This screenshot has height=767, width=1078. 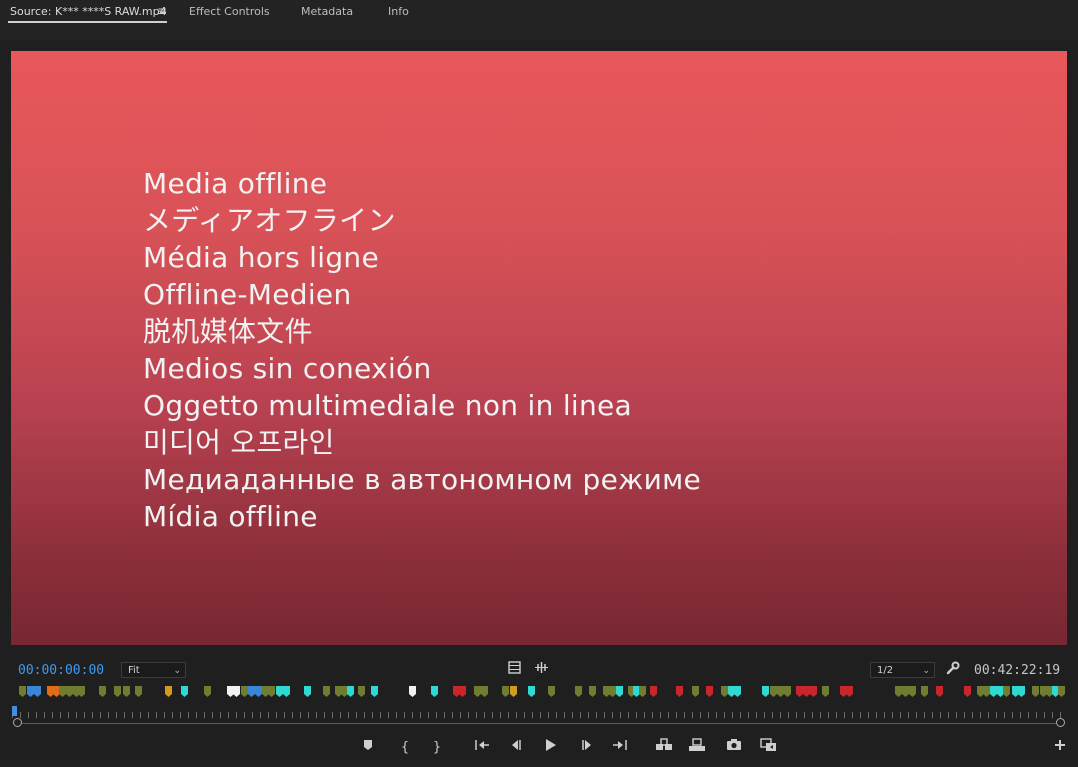 I want to click on tab-source: Source: K*** ****S RAW.mp4, so click(x=88, y=11).